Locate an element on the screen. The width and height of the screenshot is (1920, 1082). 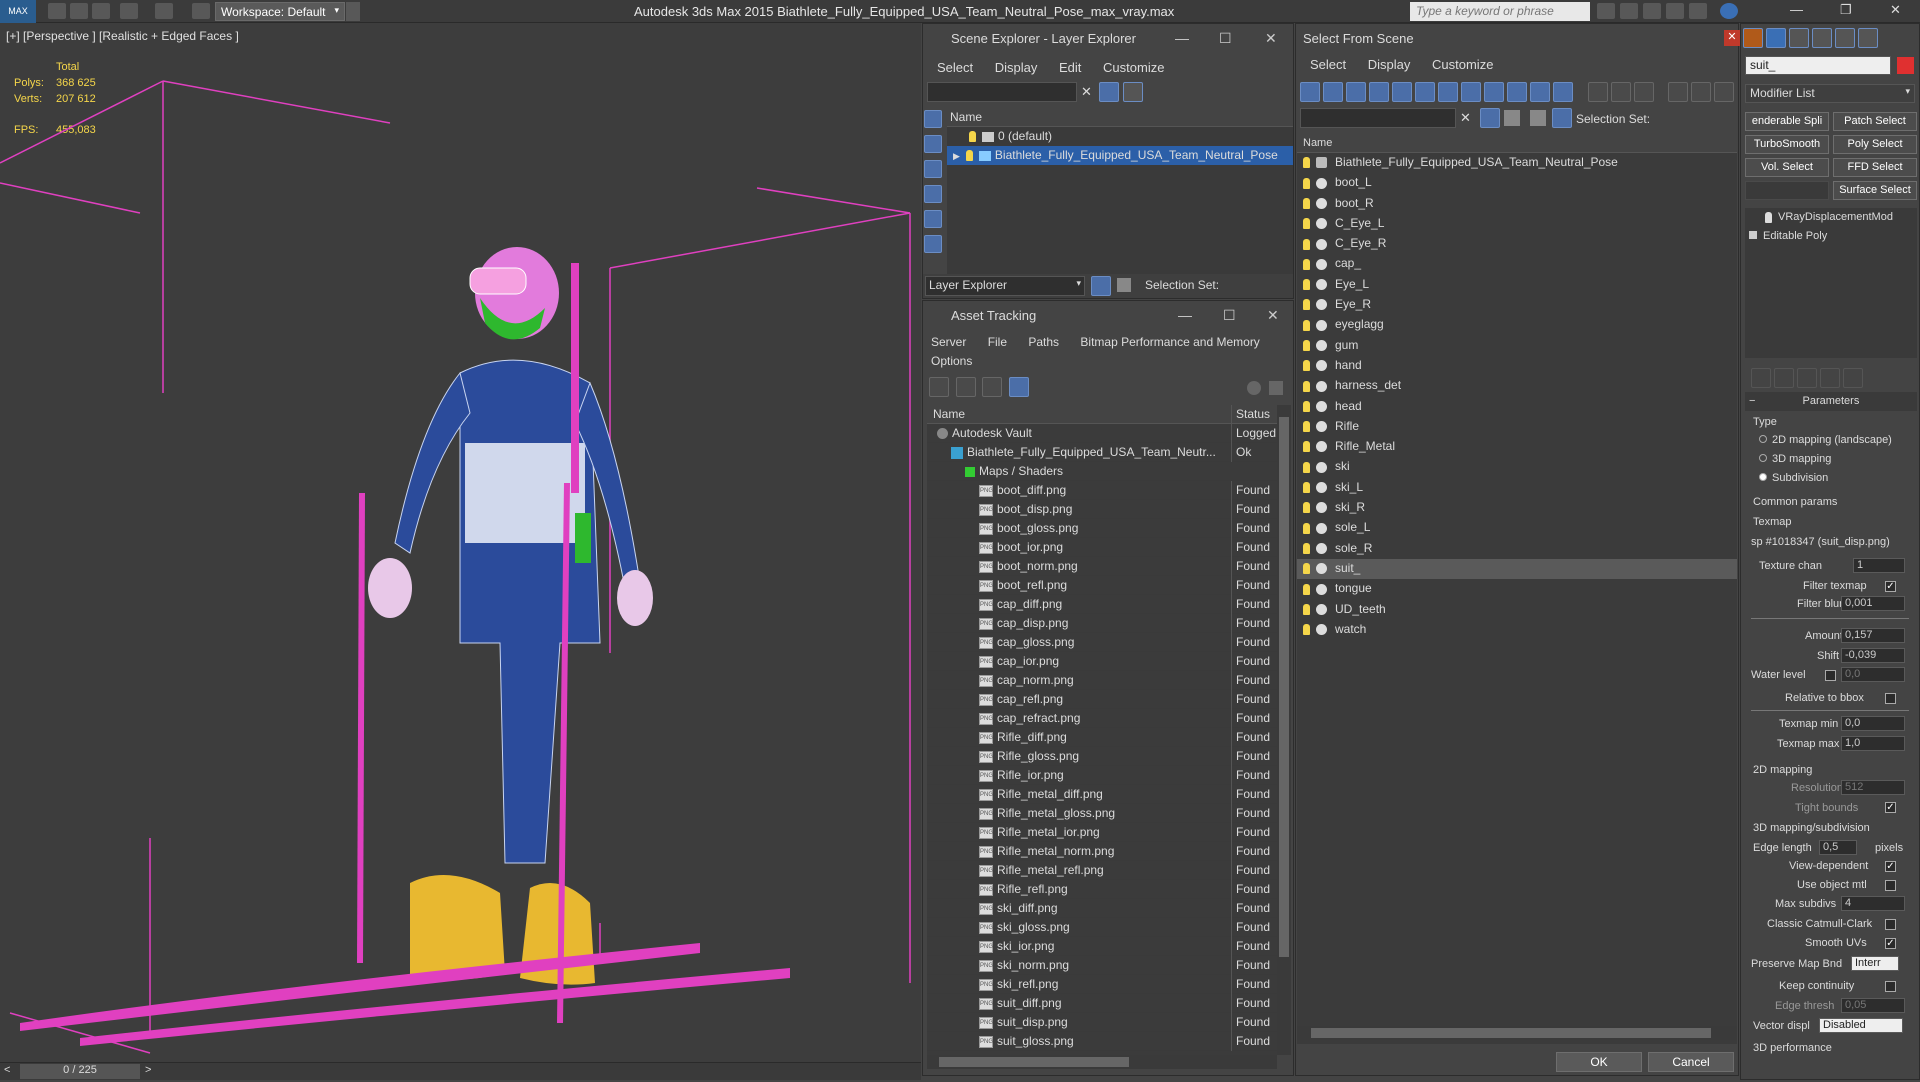
workspace-menu-icon is located at coordinates (353, 11).